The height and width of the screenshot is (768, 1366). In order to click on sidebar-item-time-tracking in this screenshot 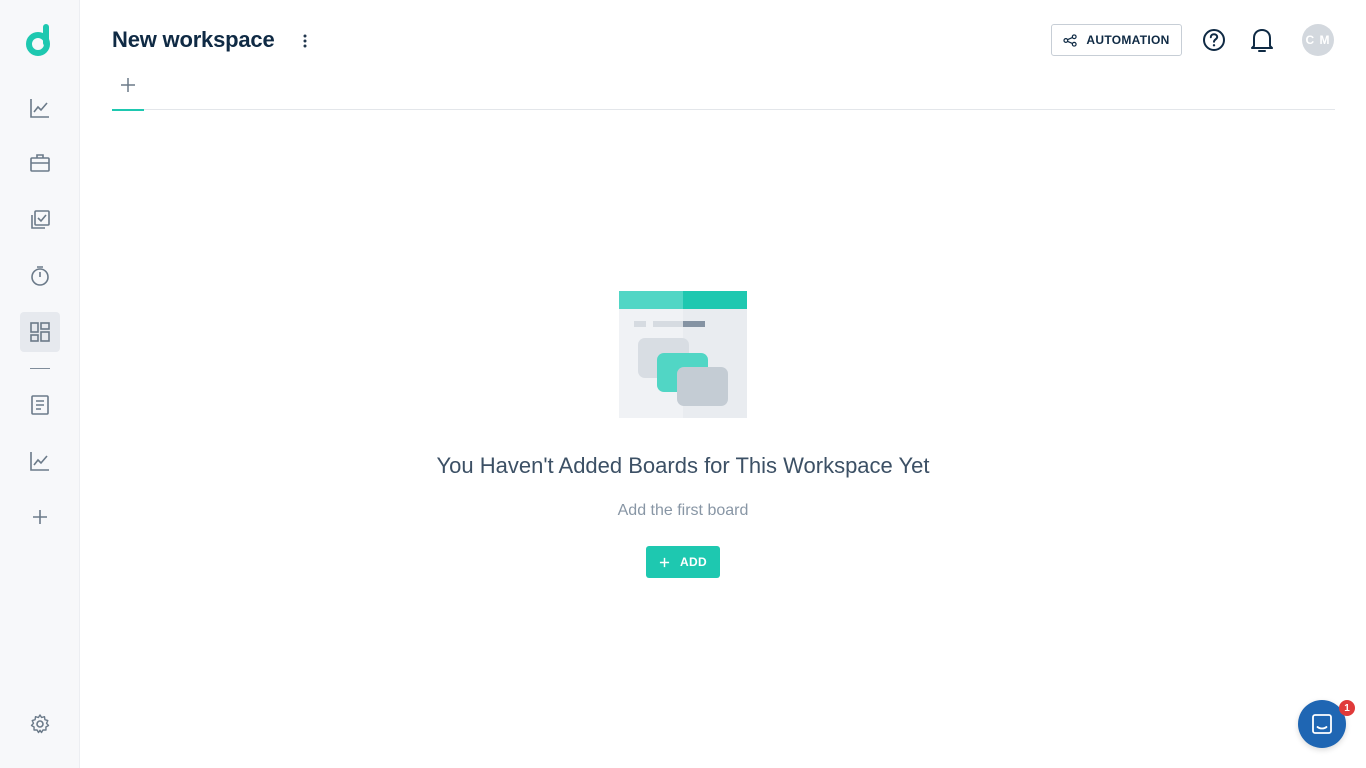, I will do `click(40, 276)`.